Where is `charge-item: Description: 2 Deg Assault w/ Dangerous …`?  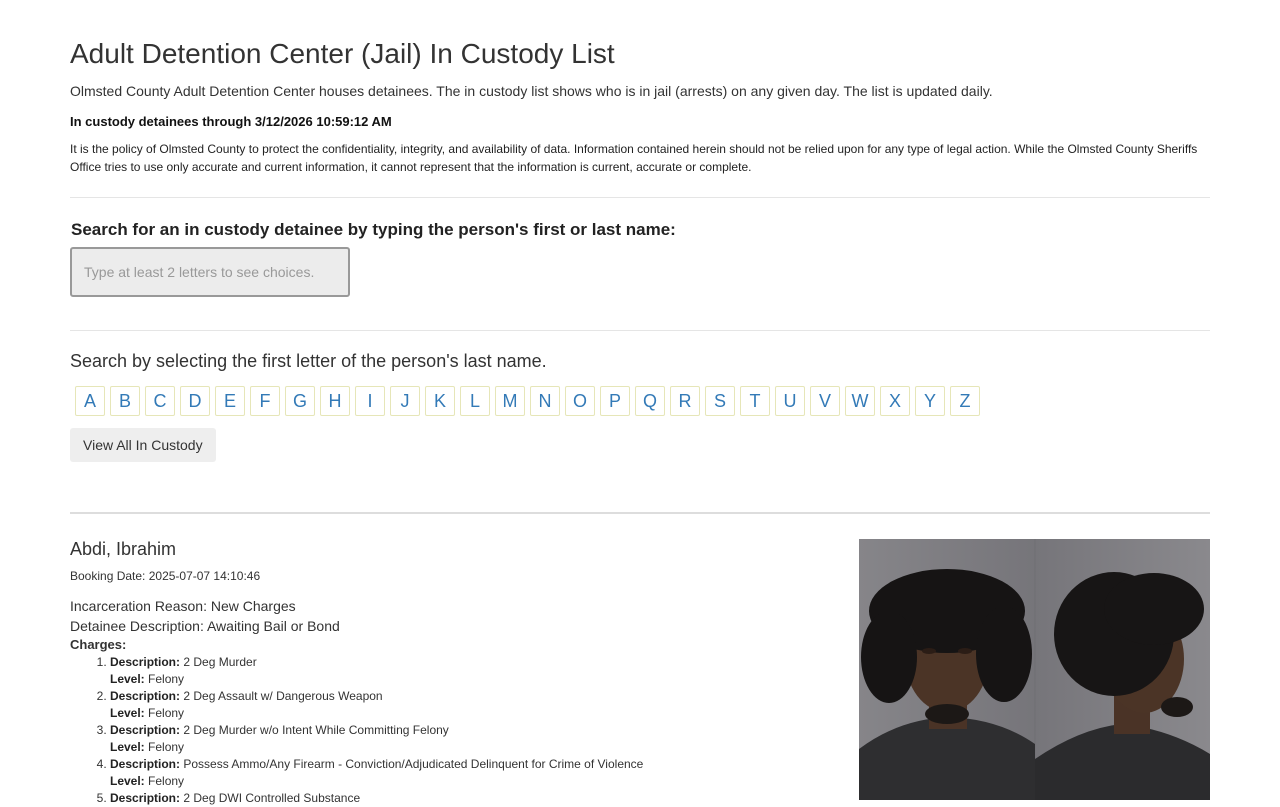
charge-item: Description: 2 Deg Assault w/ Dangerous … is located at coordinates (376, 705).